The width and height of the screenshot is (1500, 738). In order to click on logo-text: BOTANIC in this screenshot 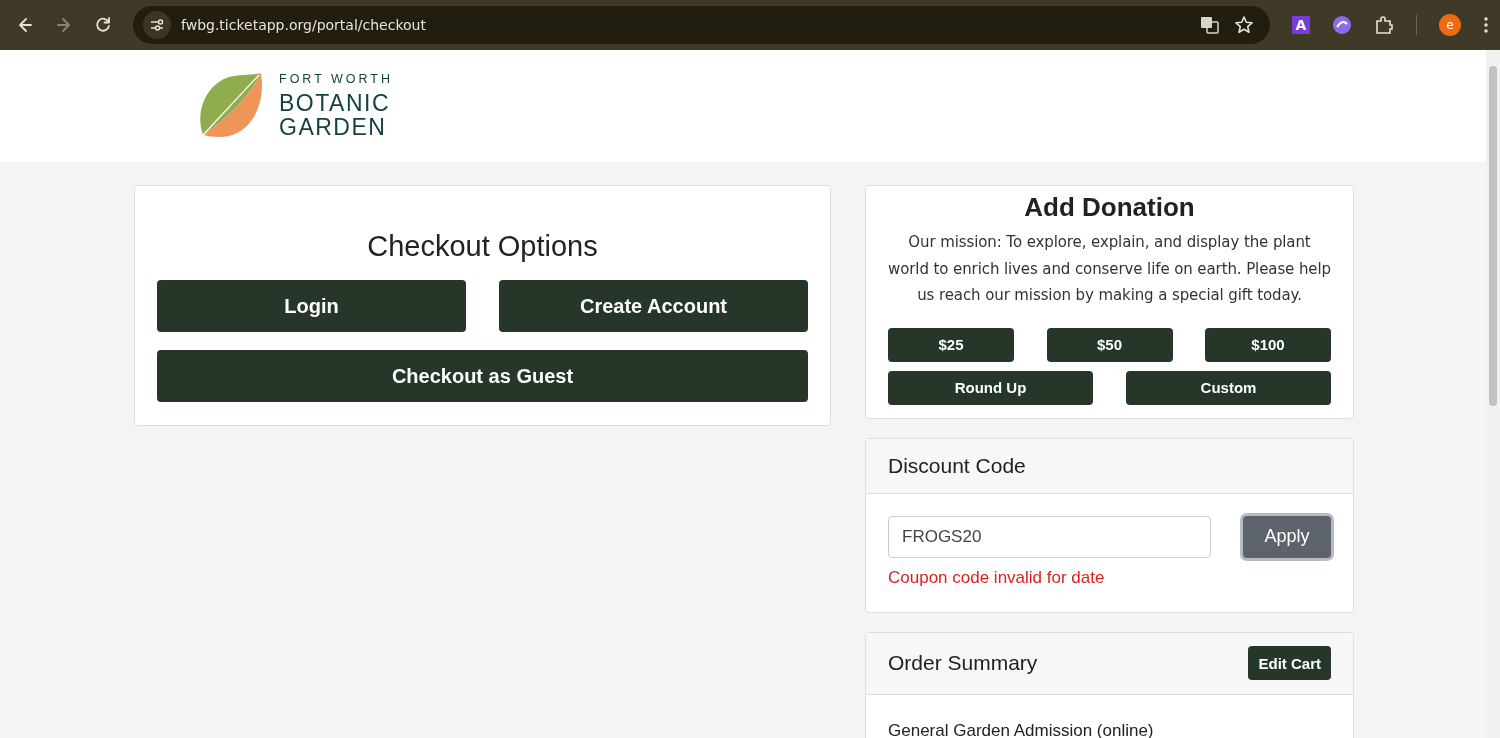, I will do `click(335, 104)`.